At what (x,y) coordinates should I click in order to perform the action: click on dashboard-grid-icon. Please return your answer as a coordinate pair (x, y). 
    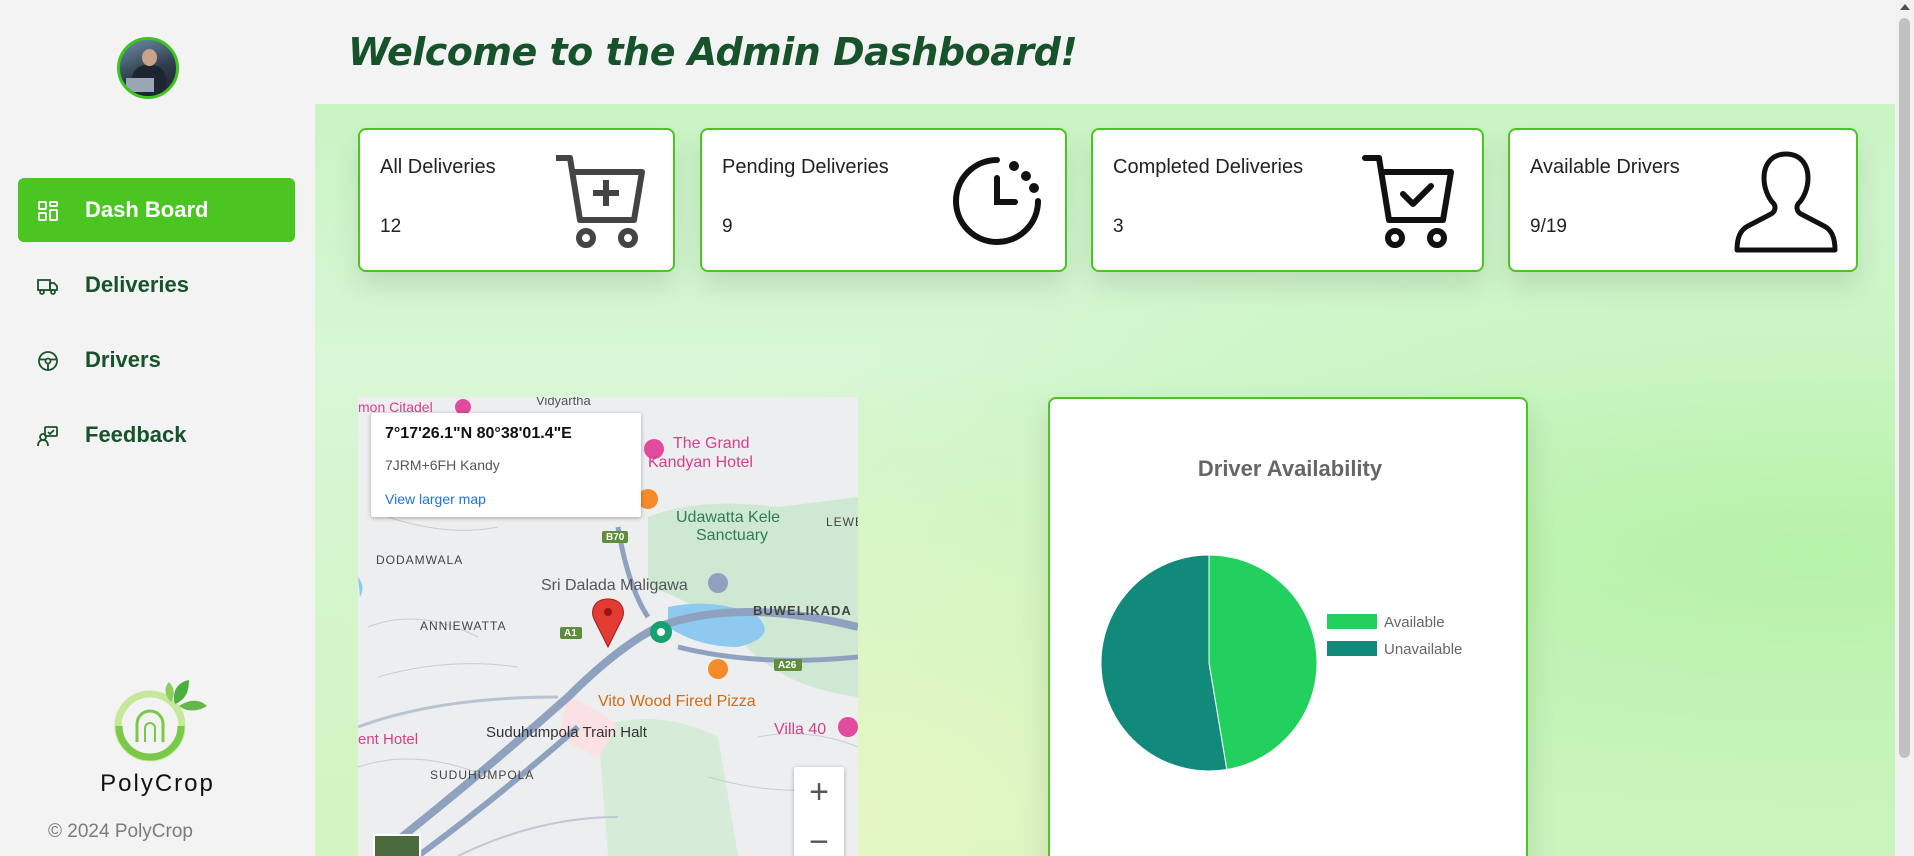
    Looking at the image, I should click on (48, 211).